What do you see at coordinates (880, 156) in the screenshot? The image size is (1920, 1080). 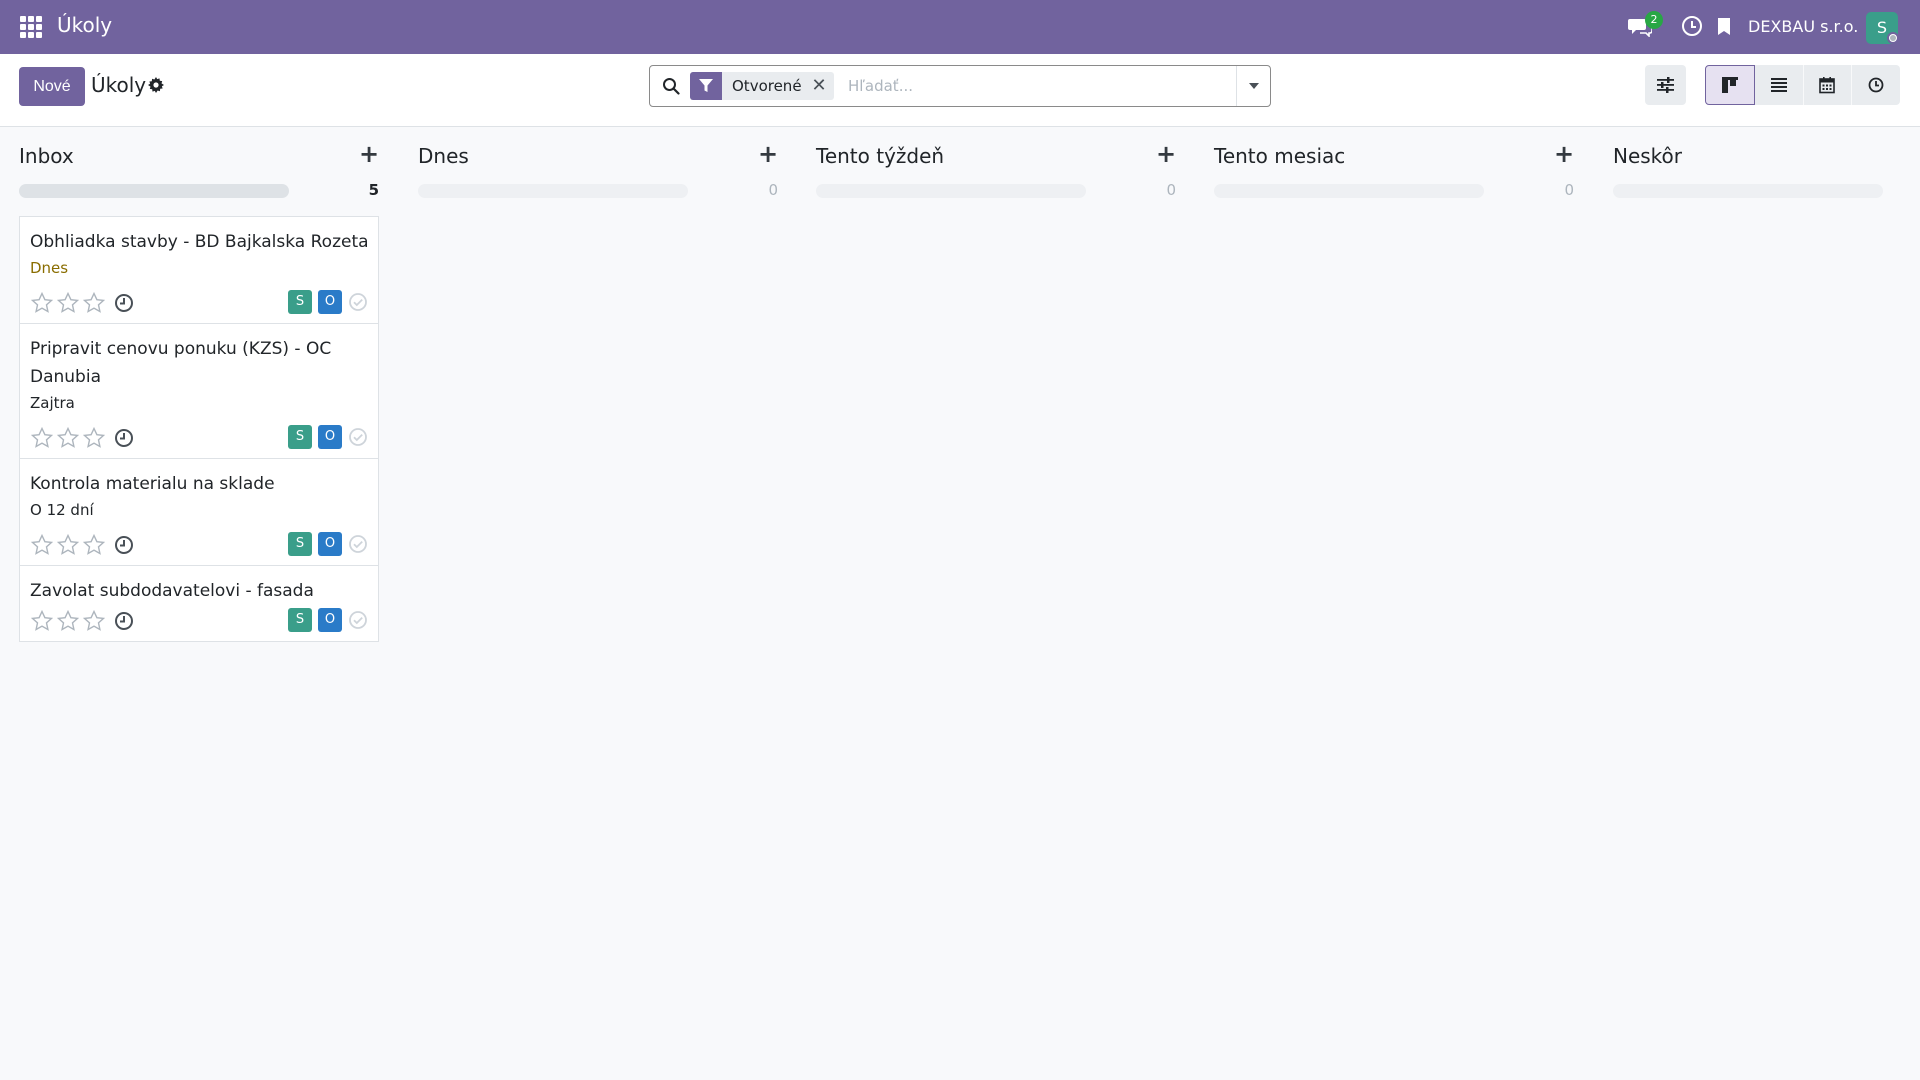 I see `column-title: Tento týždeň` at bounding box center [880, 156].